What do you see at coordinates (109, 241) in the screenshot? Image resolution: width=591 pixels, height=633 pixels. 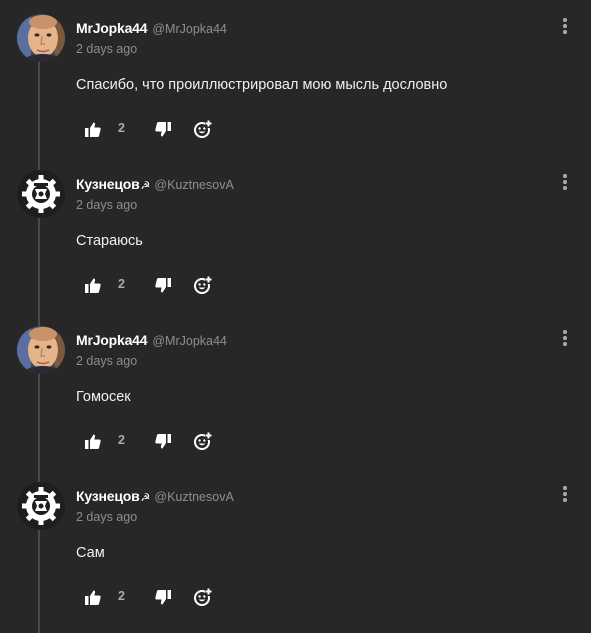 I see `comment-text: Стараюсь` at bounding box center [109, 241].